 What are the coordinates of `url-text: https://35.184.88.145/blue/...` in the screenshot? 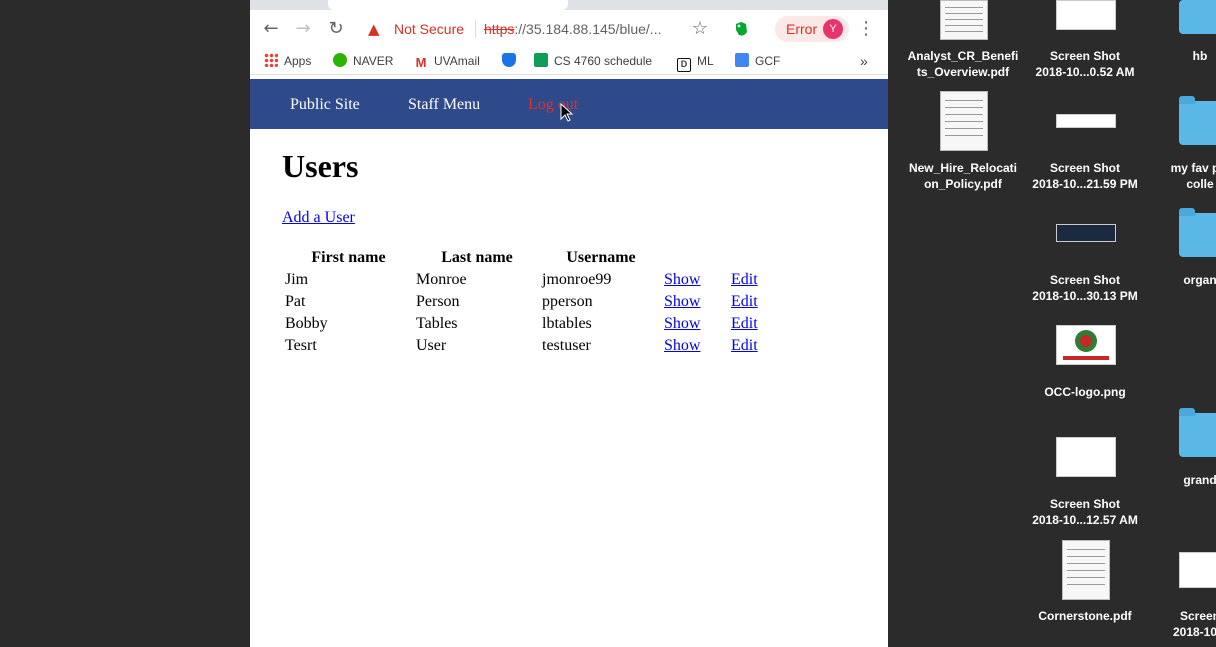 It's located at (579, 29).